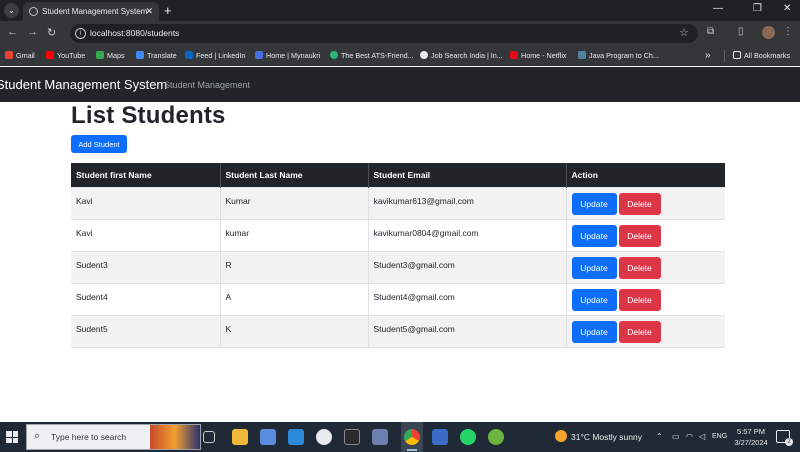 This screenshot has width=800, height=452. What do you see at coordinates (209, 437) in the screenshot?
I see `task-view-icon` at bounding box center [209, 437].